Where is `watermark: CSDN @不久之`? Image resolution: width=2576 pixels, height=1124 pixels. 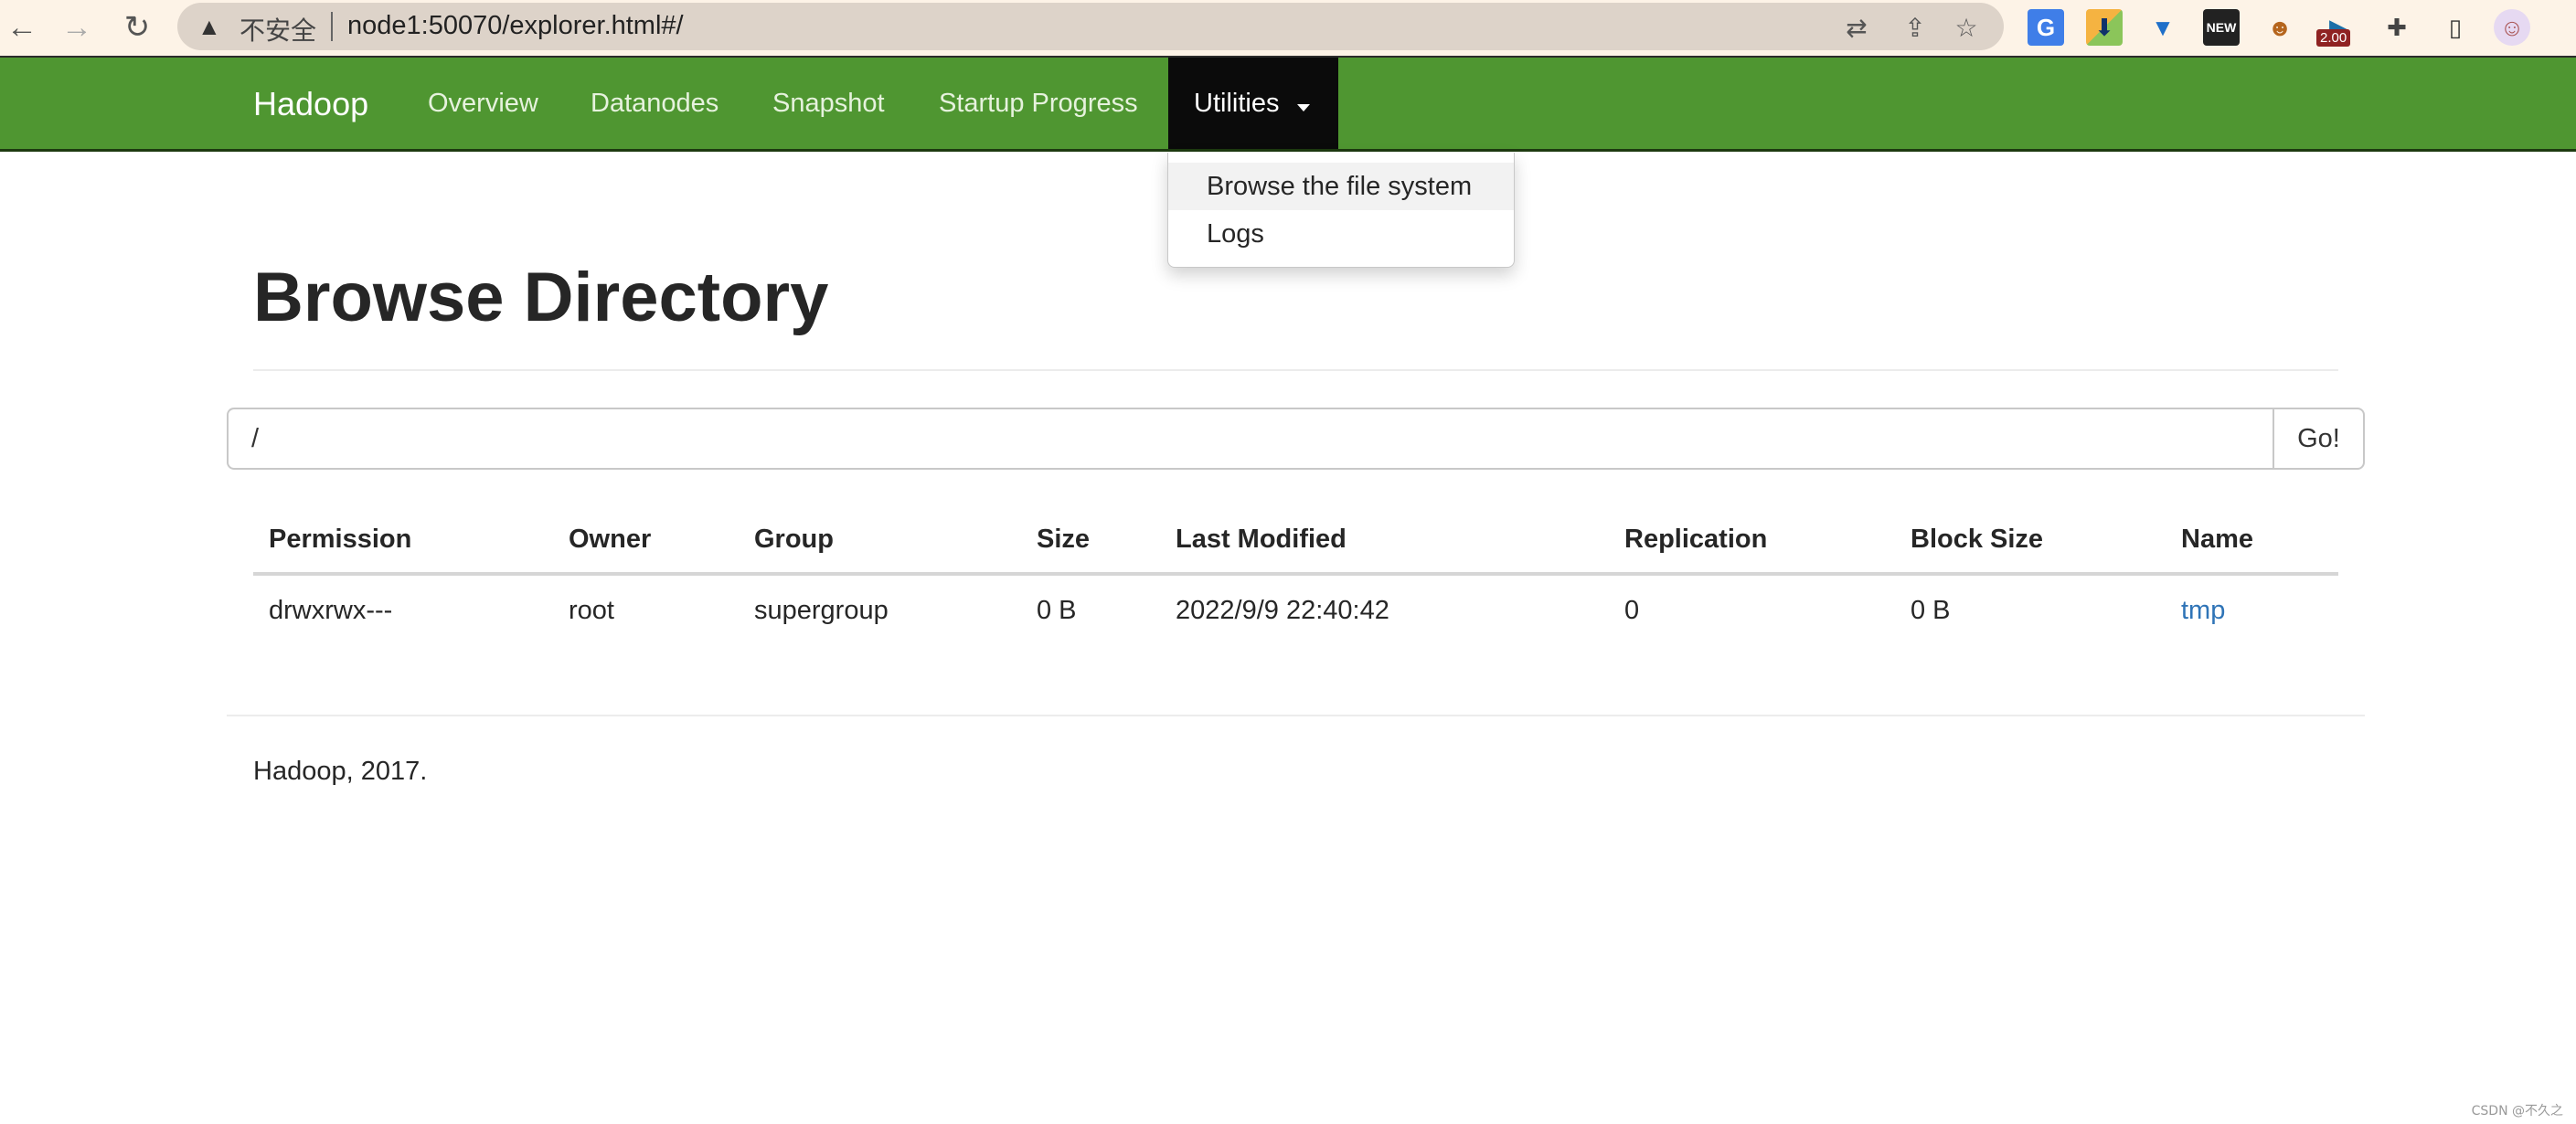 watermark: CSDN @不久之 is located at coordinates (2517, 1111).